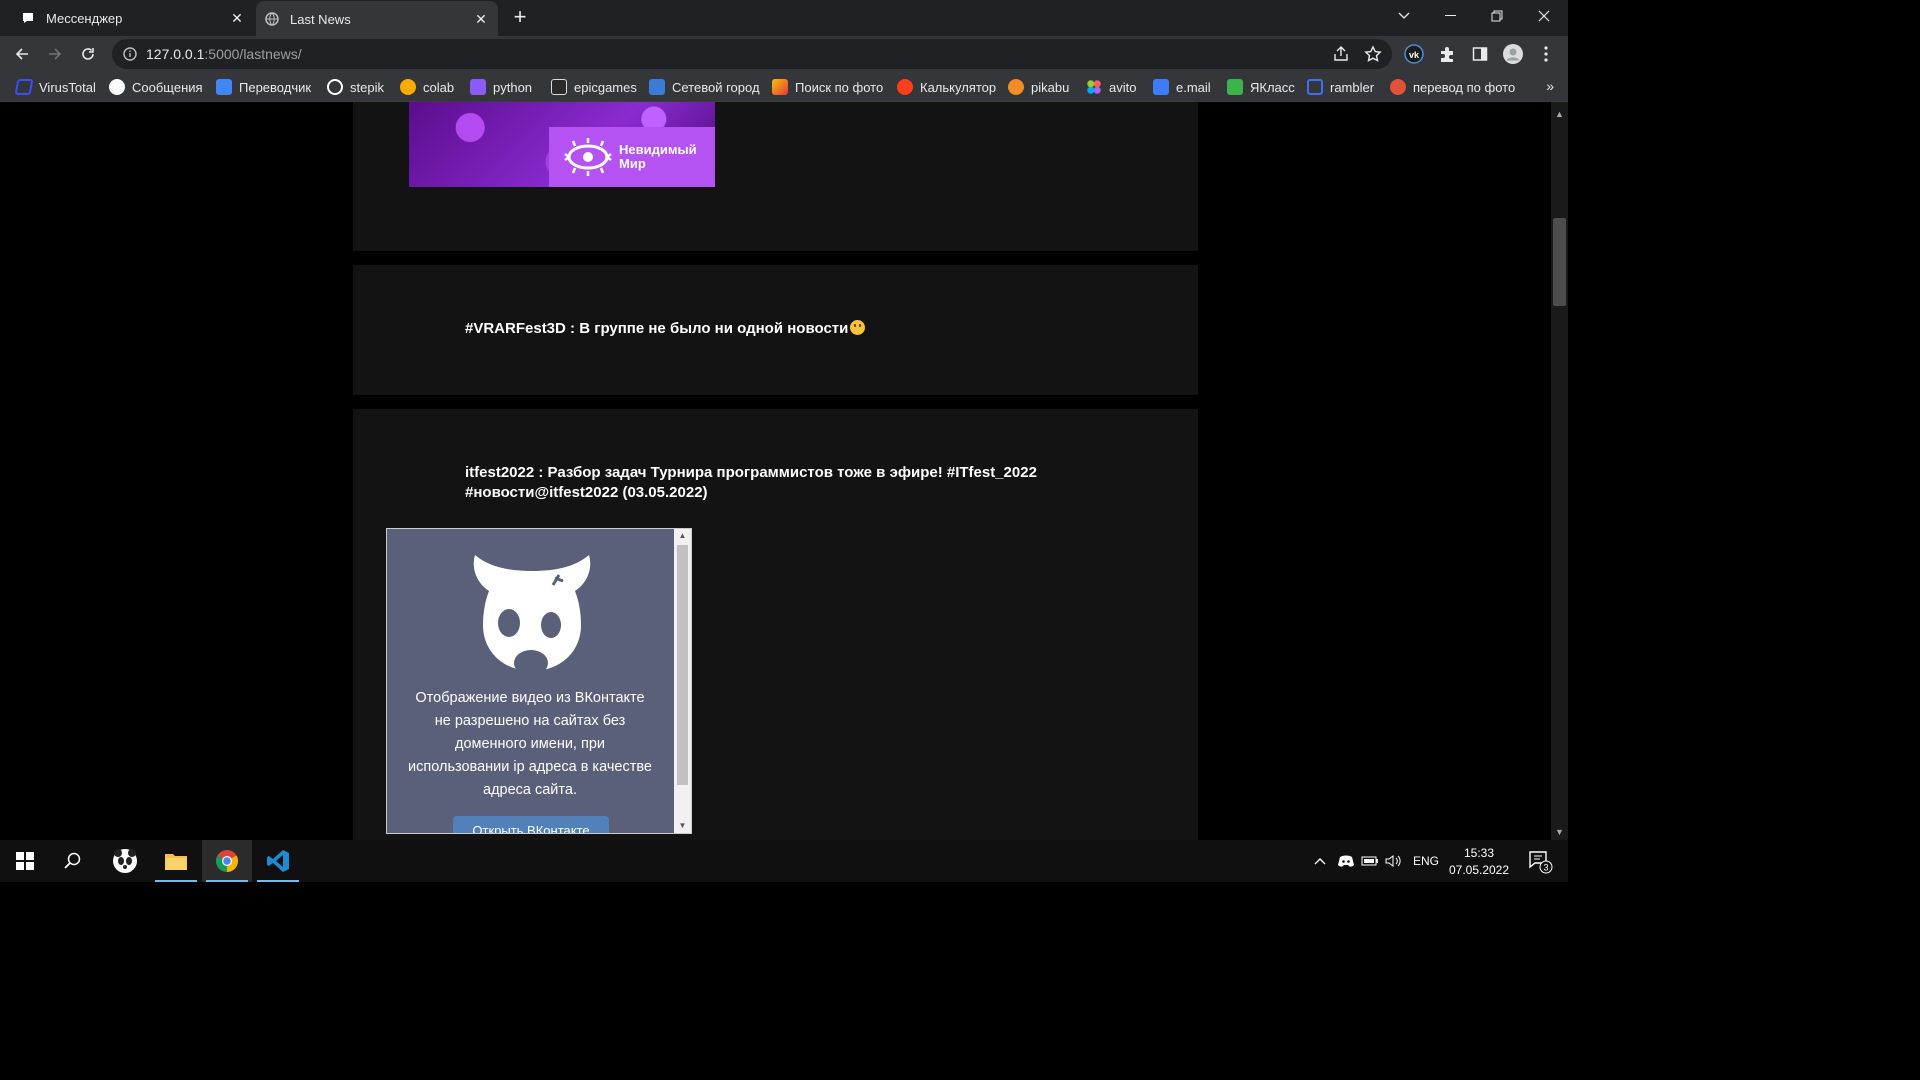 The height and width of the screenshot is (1080, 1920). What do you see at coordinates (1550, 86) in the screenshot?
I see `bookmarks-overflow-icon: »` at bounding box center [1550, 86].